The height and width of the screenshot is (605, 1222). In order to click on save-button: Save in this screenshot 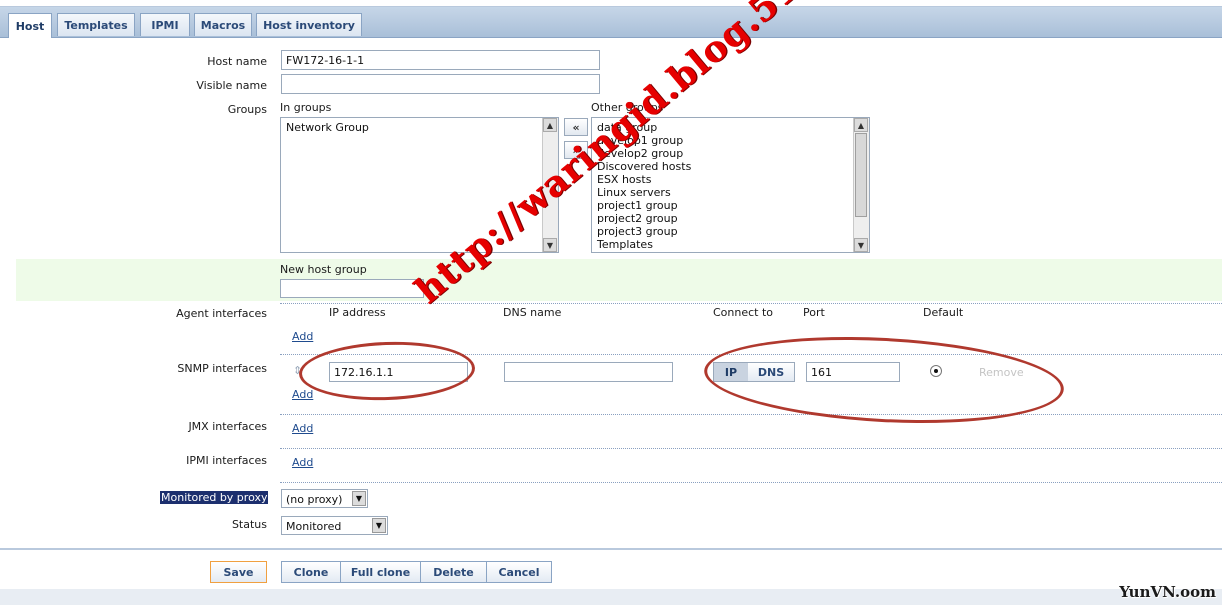, I will do `click(238, 572)`.